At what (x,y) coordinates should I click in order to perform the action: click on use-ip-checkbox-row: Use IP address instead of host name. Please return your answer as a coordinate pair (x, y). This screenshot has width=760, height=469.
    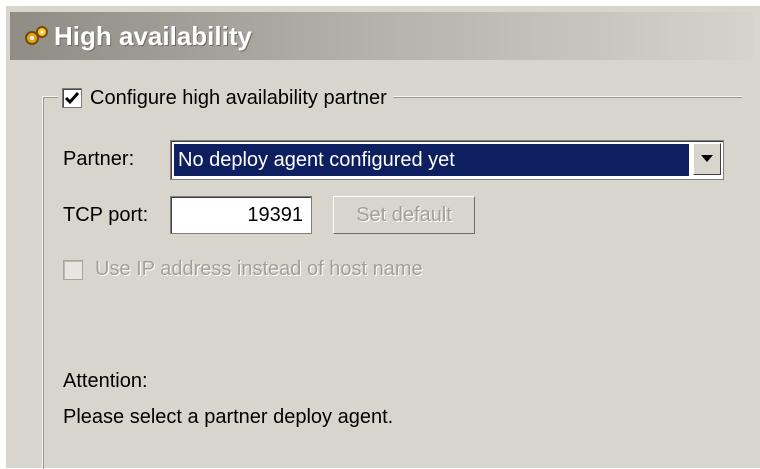
    Looking at the image, I should click on (243, 269).